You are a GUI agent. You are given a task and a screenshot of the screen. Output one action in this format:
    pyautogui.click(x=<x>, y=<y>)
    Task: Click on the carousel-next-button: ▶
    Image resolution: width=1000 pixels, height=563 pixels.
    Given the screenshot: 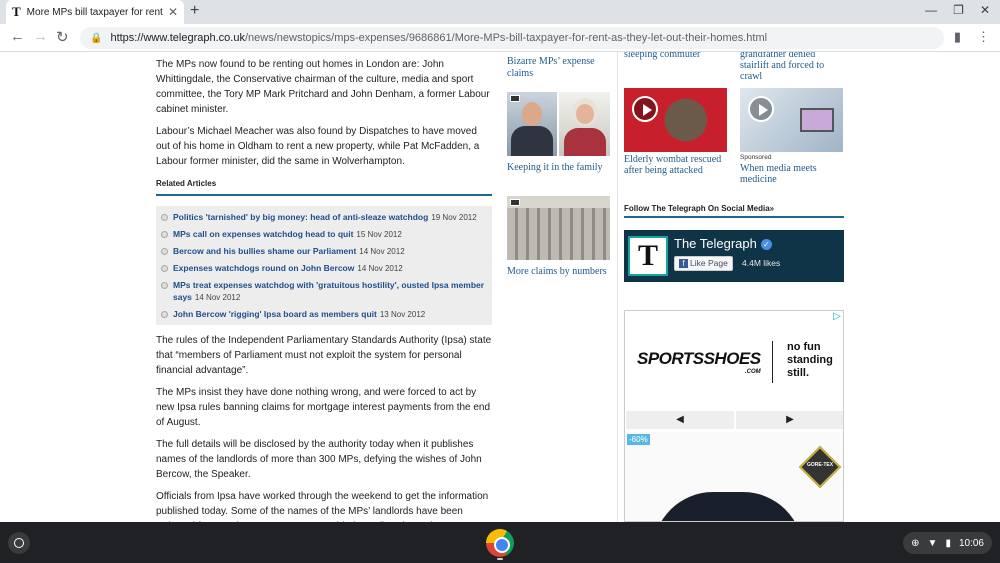 What is the action you would take?
    pyautogui.click(x=789, y=420)
    